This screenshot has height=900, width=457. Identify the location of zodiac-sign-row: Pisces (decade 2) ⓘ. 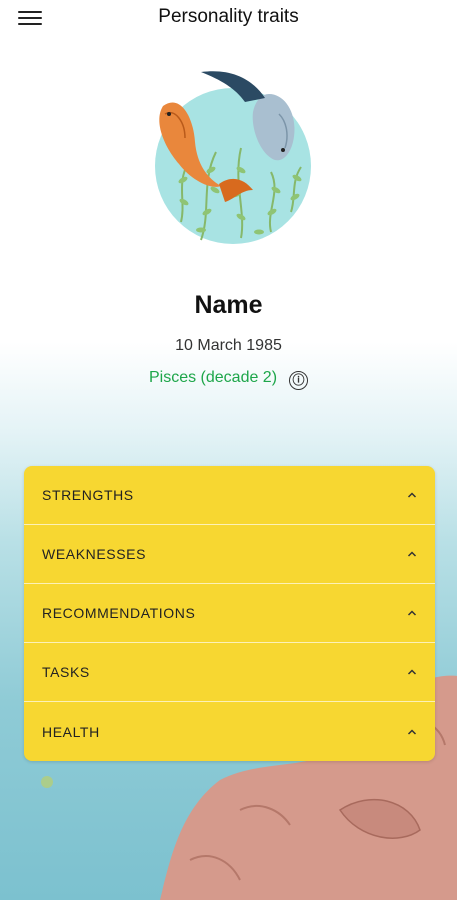
(228, 379).